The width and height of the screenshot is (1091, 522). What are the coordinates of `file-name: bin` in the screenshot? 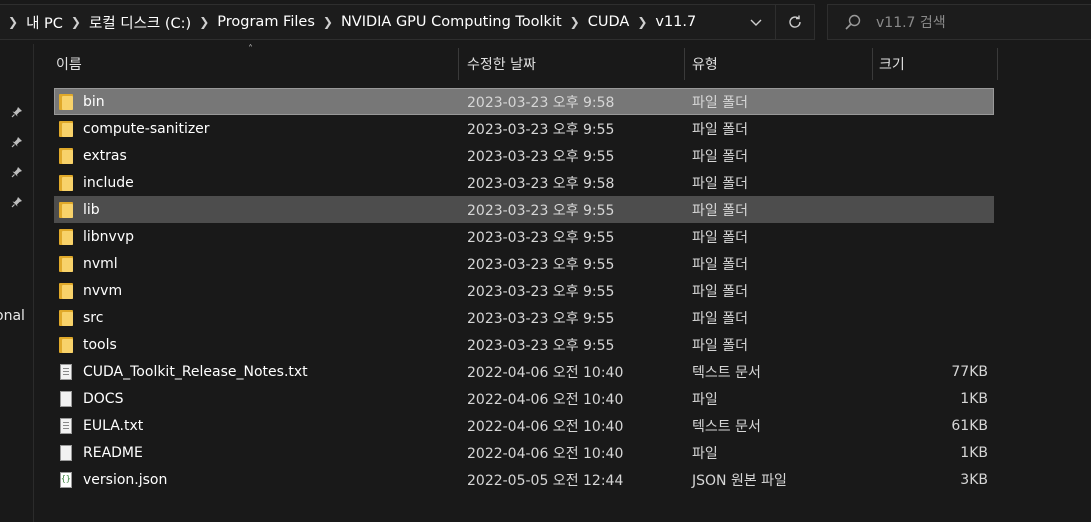 It's located at (94, 101).